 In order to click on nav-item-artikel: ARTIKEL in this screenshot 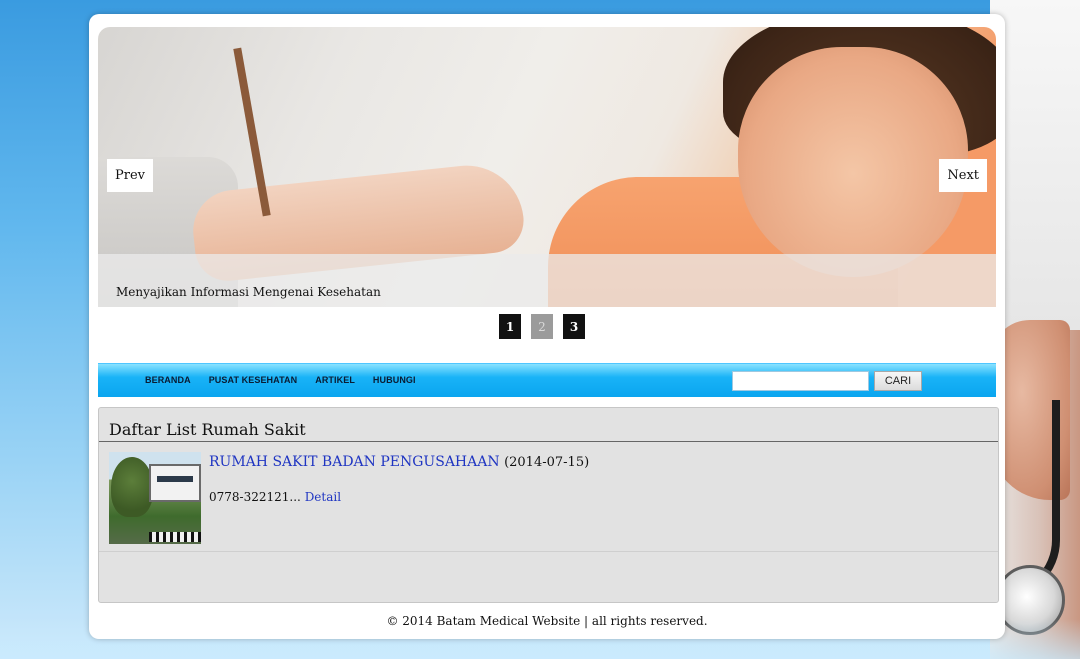, I will do `click(335, 380)`.